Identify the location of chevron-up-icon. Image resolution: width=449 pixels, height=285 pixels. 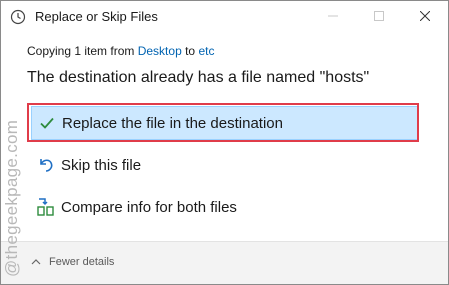
(36, 262).